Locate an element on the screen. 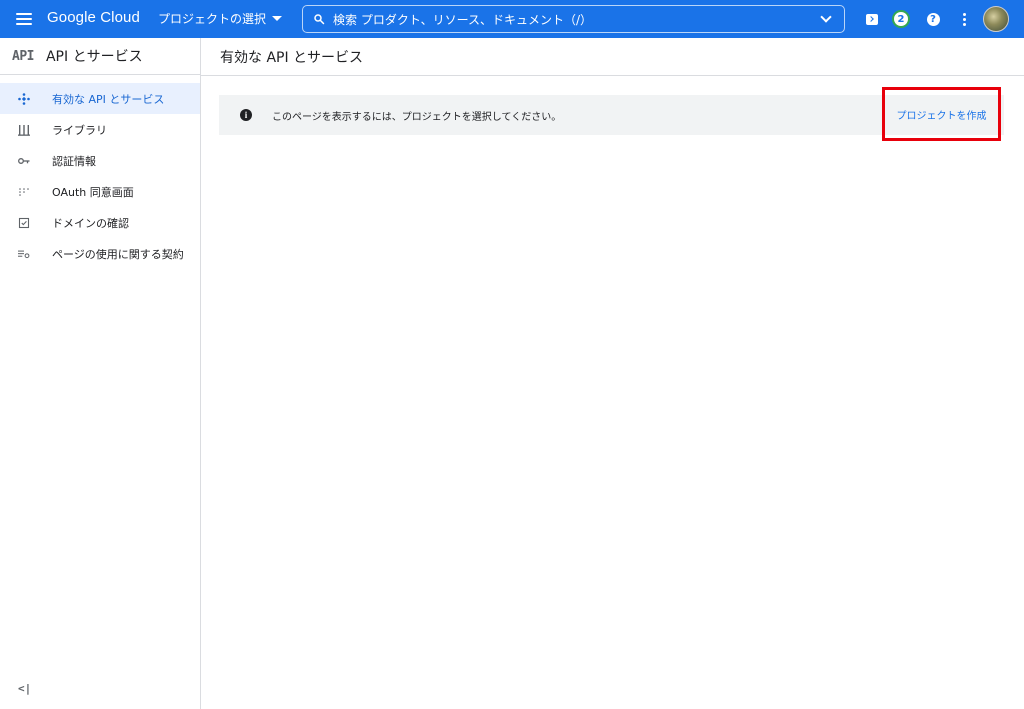  more-options-icon is located at coordinates (964, 19).